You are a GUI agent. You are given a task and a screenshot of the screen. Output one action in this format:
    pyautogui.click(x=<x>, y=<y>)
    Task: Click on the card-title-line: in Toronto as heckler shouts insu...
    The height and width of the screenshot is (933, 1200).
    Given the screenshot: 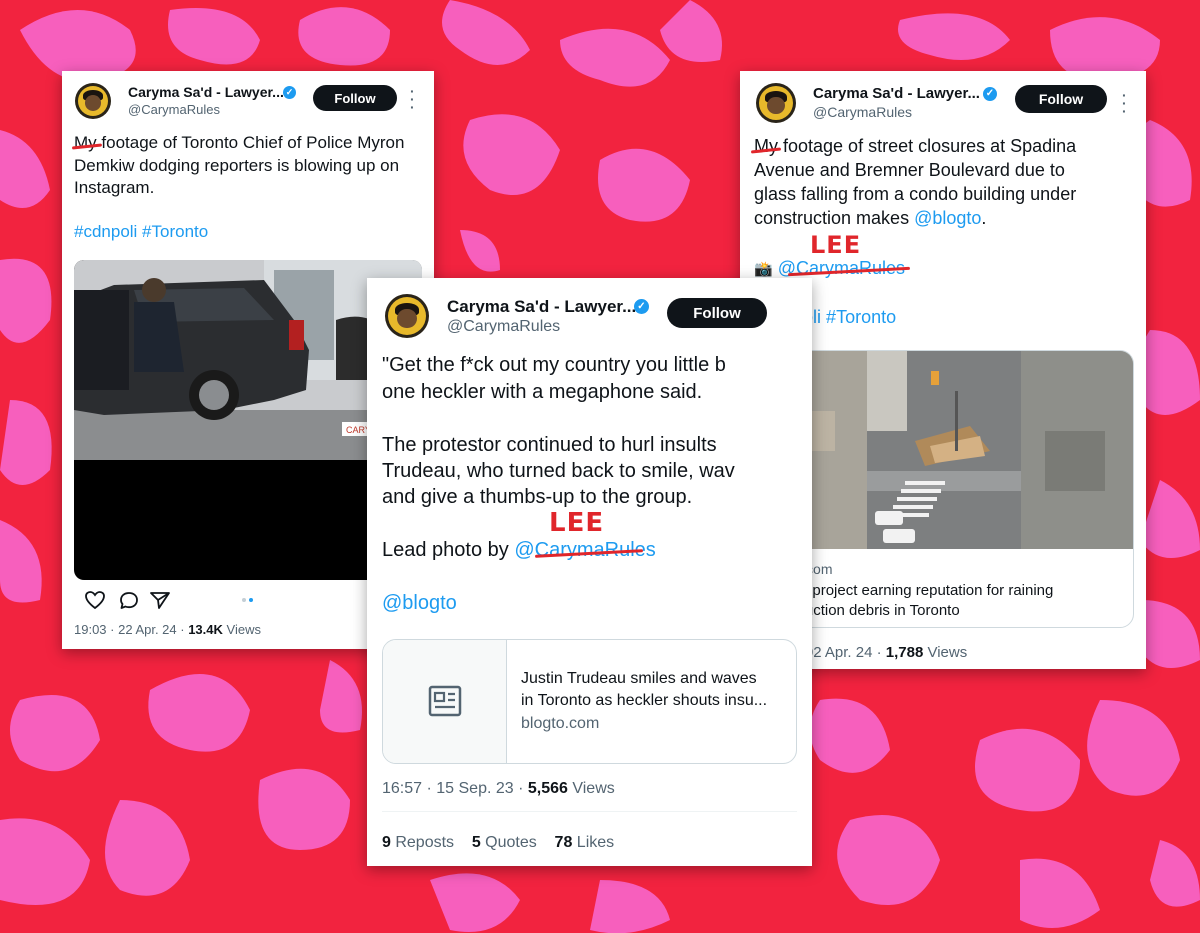 What is the action you would take?
    pyautogui.click(x=644, y=700)
    